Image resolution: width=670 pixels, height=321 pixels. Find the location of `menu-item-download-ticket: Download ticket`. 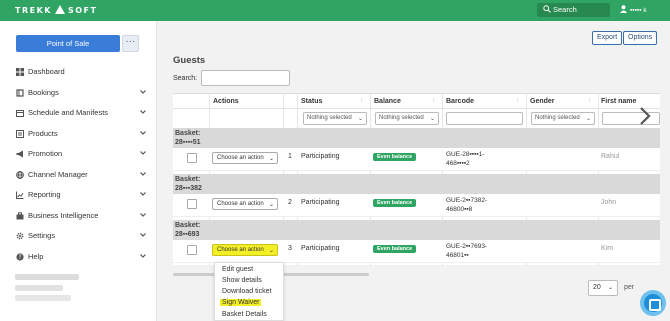

menu-item-download-ticket: Download ticket is located at coordinates (246, 291).